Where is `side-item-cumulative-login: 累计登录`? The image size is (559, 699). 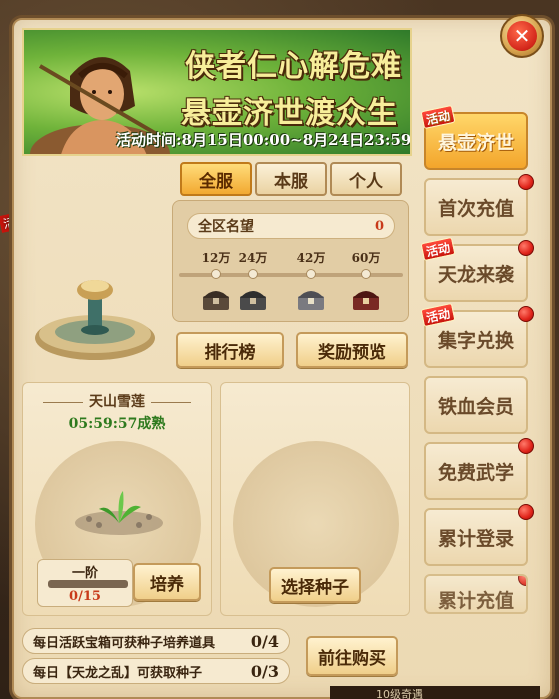
side-item-cumulative-login: 累计登录 is located at coordinates (479, 535).